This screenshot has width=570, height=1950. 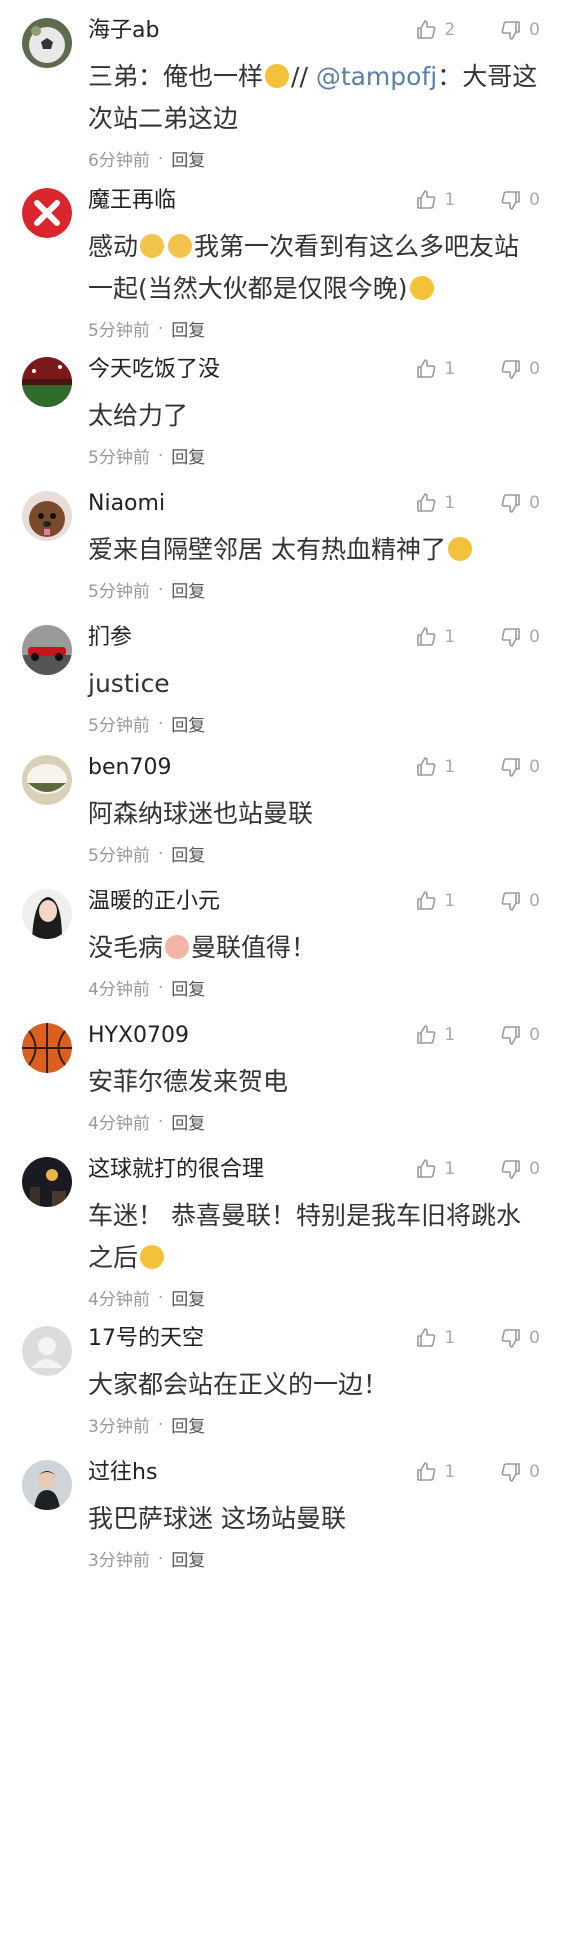 What do you see at coordinates (176, 1170) in the screenshot?
I see `username: 这球就打的很合理` at bounding box center [176, 1170].